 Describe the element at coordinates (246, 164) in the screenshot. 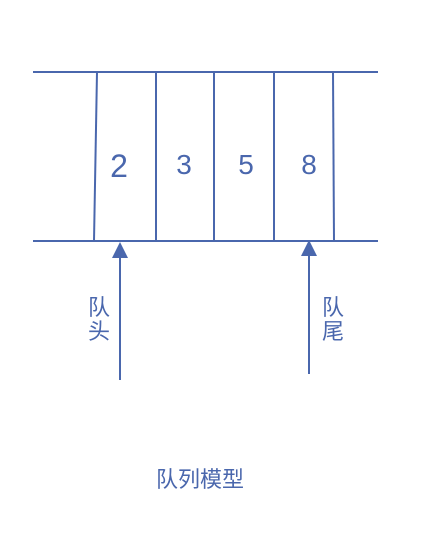

I see `cell-value: 5` at that location.